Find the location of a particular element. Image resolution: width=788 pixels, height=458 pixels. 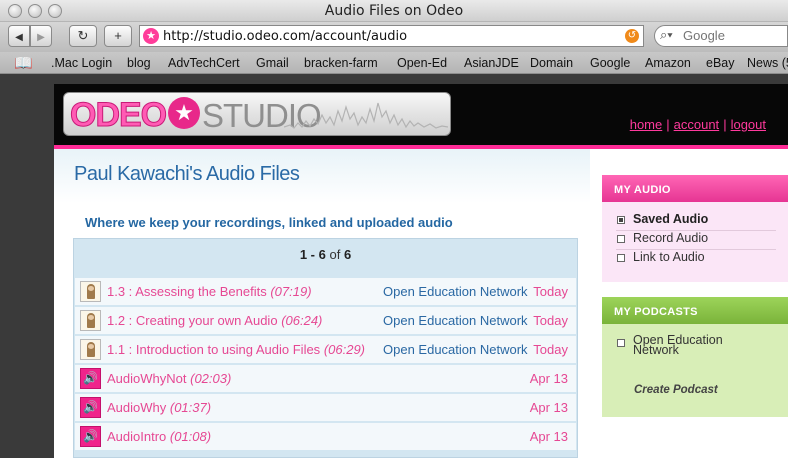

plus-icon: + is located at coordinates (118, 35).